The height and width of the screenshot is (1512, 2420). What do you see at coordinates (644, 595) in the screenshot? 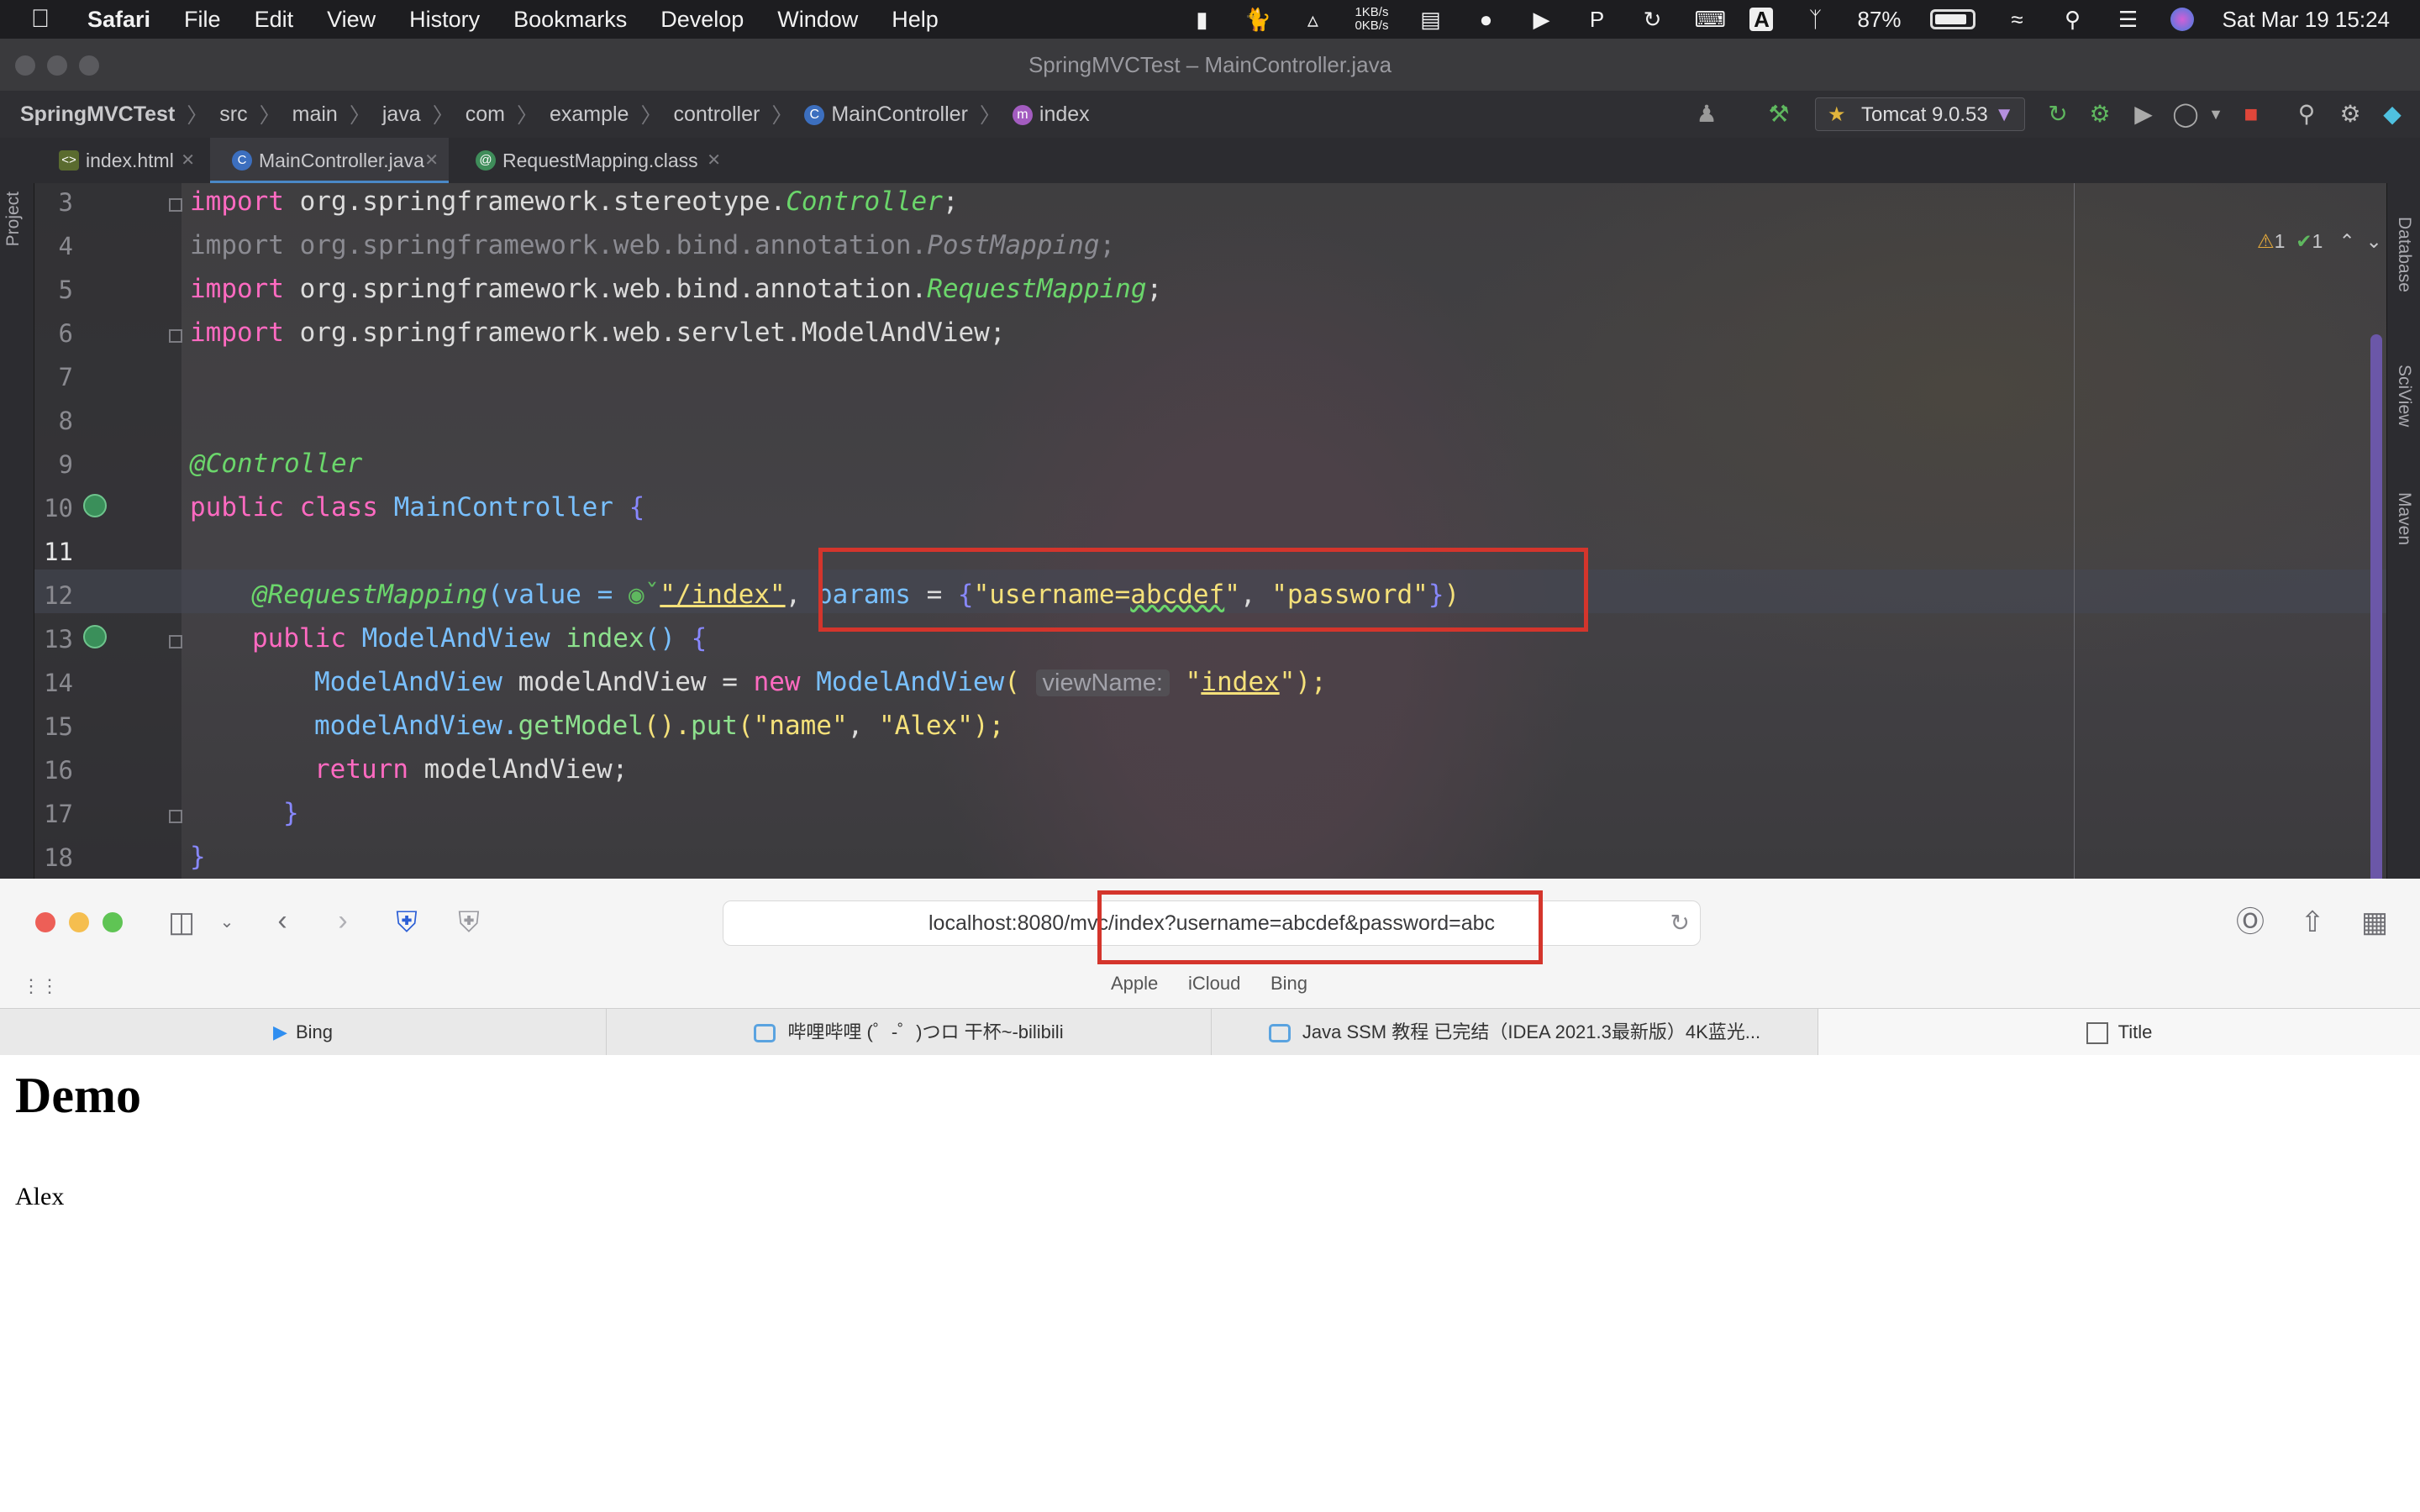
I see `globe-icon: ◉ˇ` at bounding box center [644, 595].